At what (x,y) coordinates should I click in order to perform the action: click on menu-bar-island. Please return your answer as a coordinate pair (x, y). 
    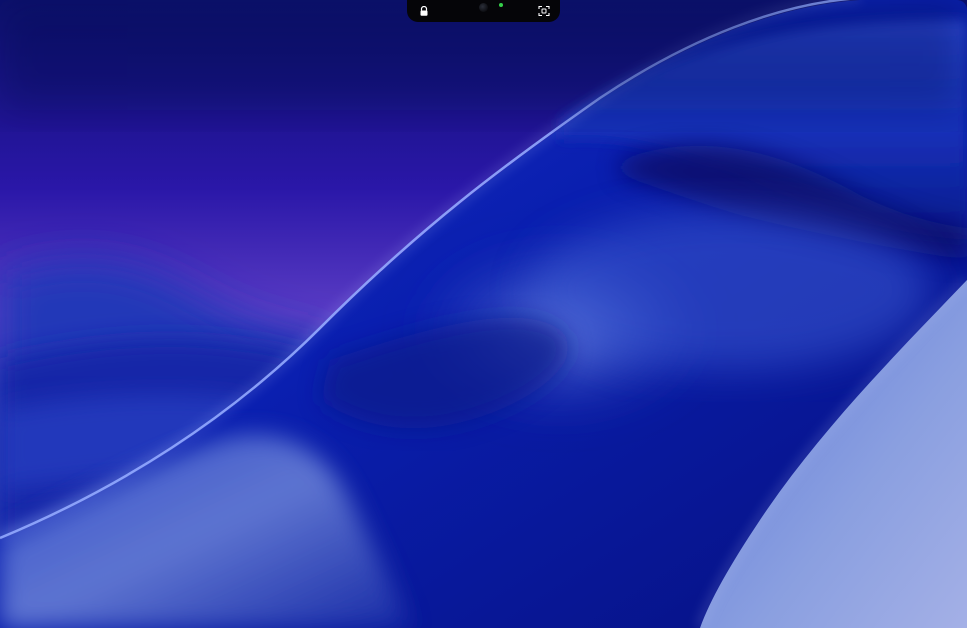
    Looking at the image, I should click on (483, 11).